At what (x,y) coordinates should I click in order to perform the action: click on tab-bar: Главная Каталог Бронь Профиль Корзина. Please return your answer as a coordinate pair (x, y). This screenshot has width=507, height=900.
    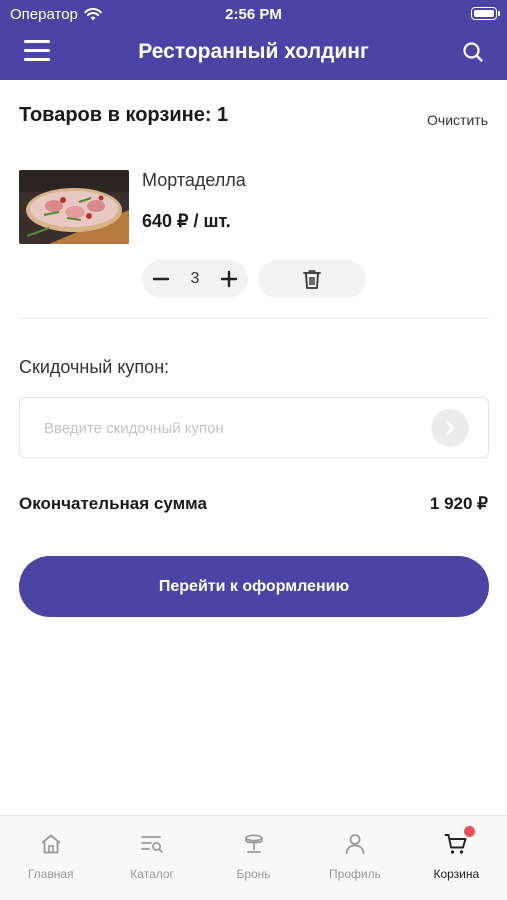
    Looking at the image, I should click on (253, 857).